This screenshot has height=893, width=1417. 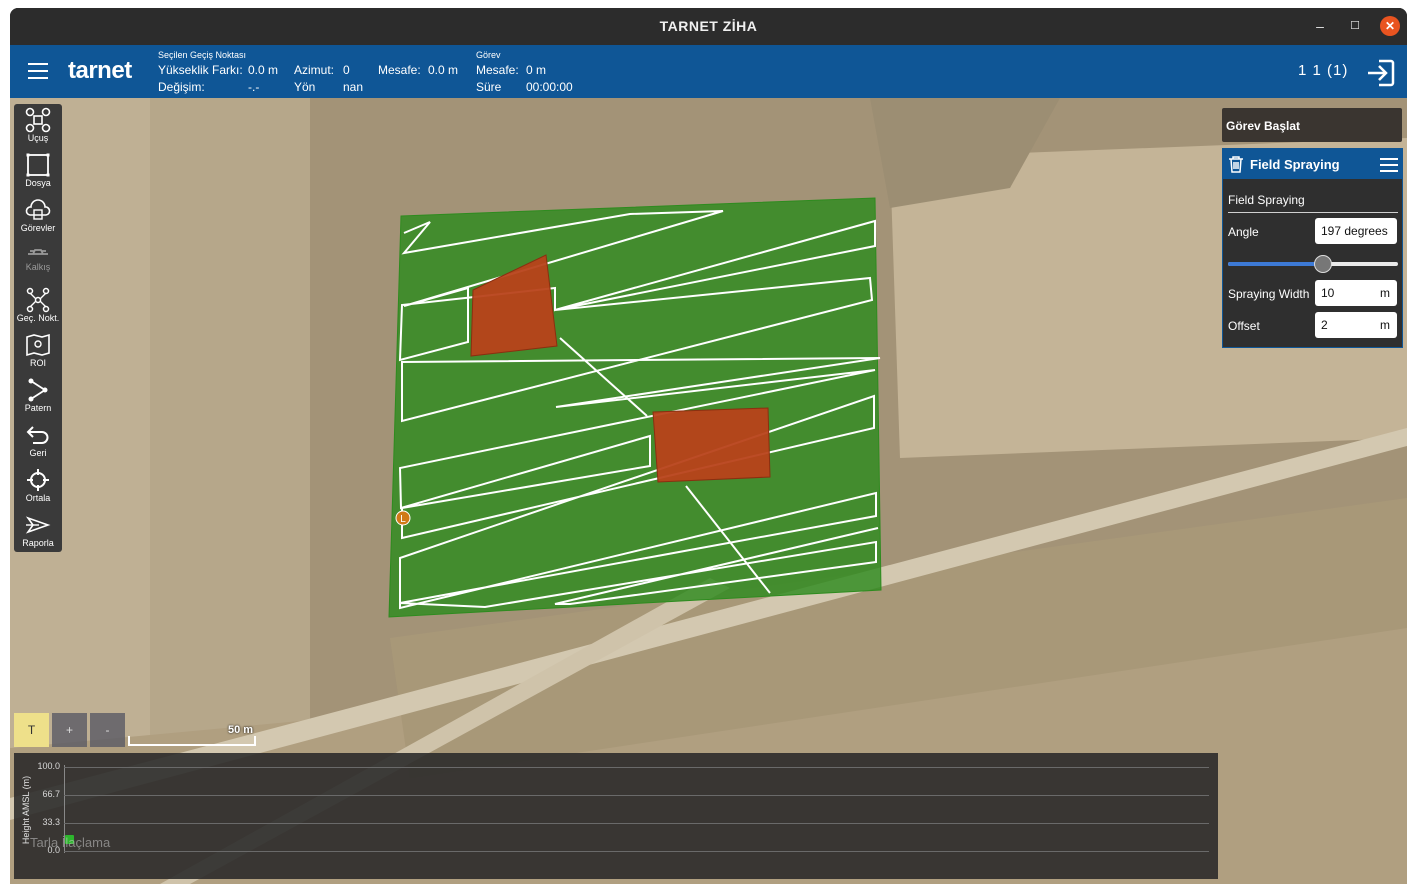 What do you see at coordinates (38, 408) in the screenshot?
I see `tool-label: Patern` at bounding box center [38, 408].